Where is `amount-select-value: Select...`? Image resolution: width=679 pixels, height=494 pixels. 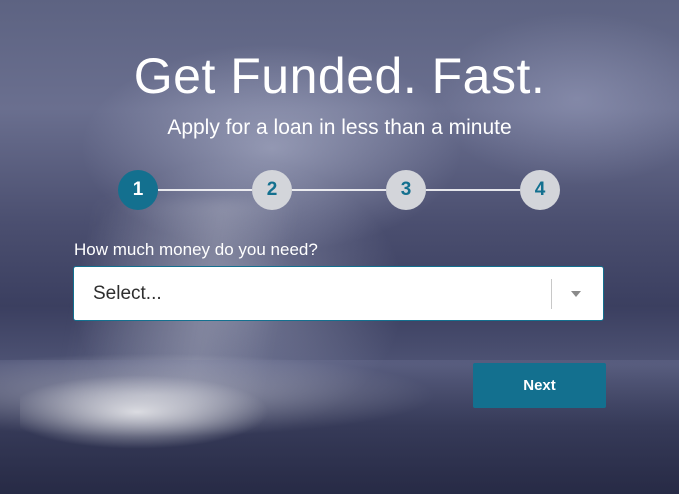 amount-select-value: Select... is located at coordinates (127, 293).